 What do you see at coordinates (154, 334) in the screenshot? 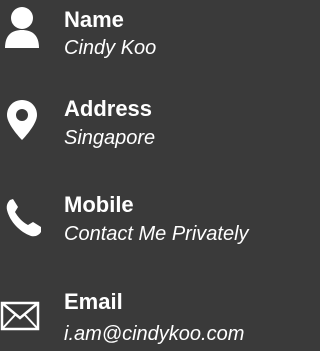
I see `email-value: i.am@cindykoo.com` at bounding box center [154, 334].